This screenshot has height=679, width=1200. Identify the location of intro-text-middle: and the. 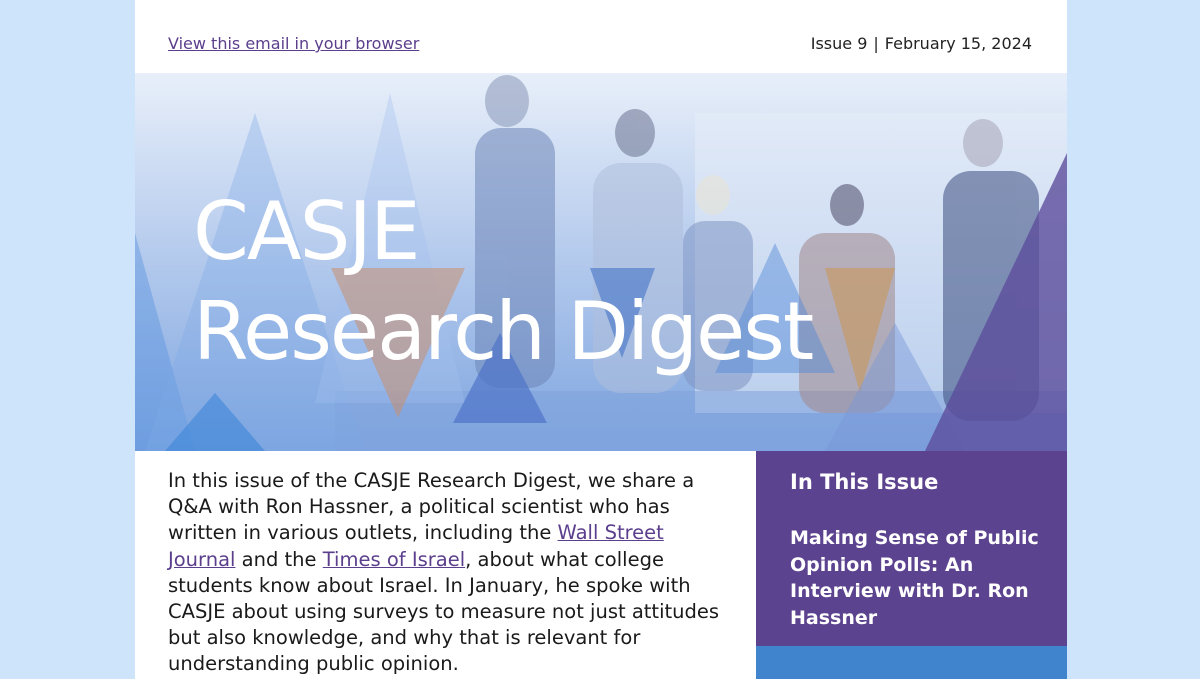
(279, 559).